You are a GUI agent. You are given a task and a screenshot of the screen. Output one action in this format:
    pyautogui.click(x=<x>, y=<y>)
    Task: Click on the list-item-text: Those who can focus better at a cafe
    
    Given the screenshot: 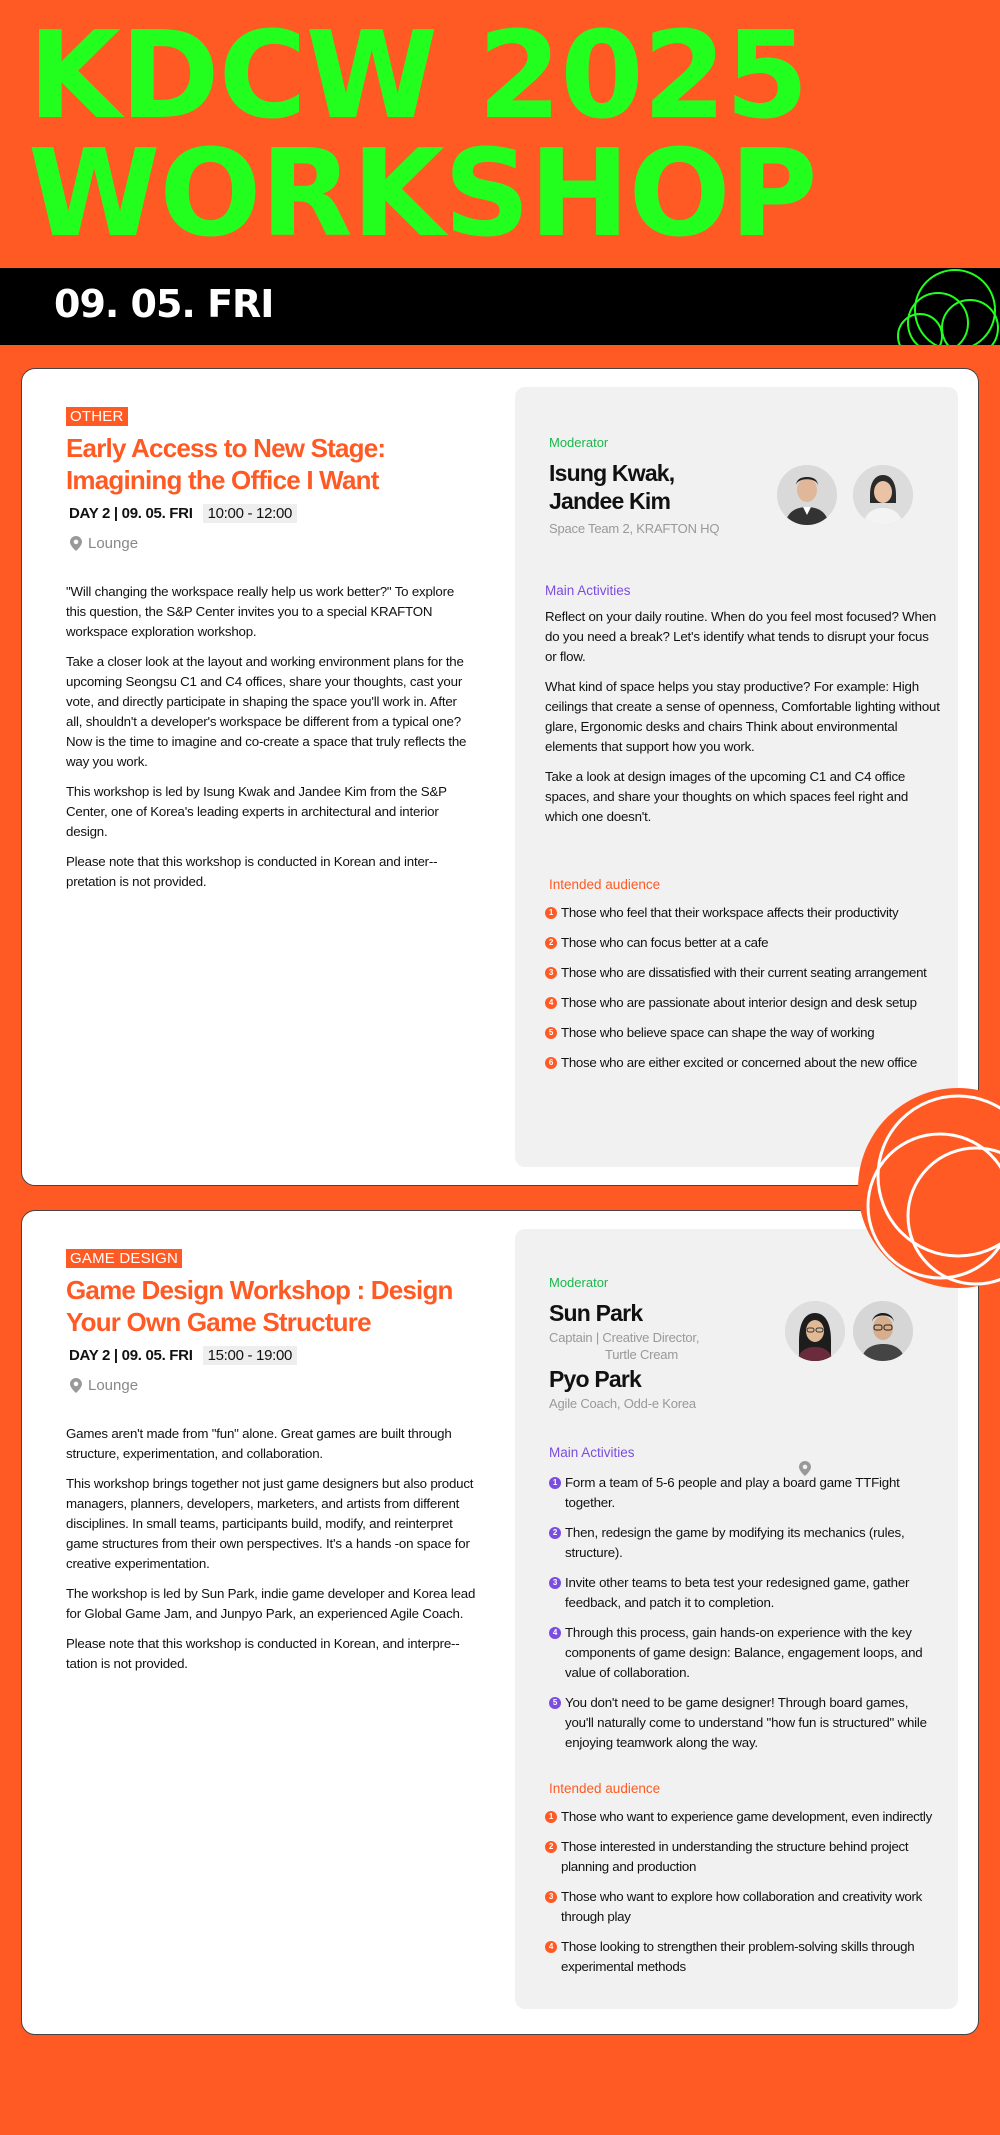 What is the action you would take?
    pyautogui.click(x=665, y=942)
    